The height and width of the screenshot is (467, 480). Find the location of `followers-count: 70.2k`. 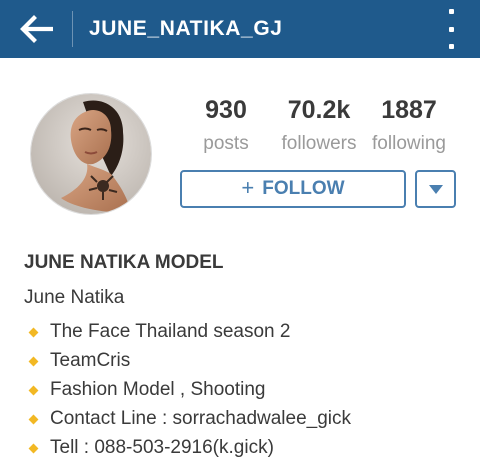

followers-count: 70.2k is located at coordinates (319, 110).